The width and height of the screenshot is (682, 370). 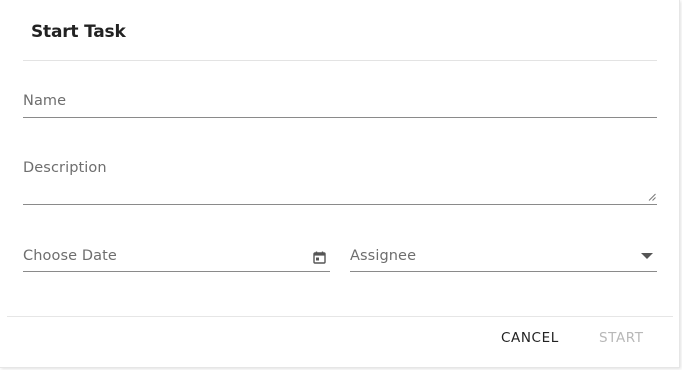 What do you see at coordinates (65, 168) in the screenshot?
I see `description-placeholder: Description` at bounding box center [65, 168].